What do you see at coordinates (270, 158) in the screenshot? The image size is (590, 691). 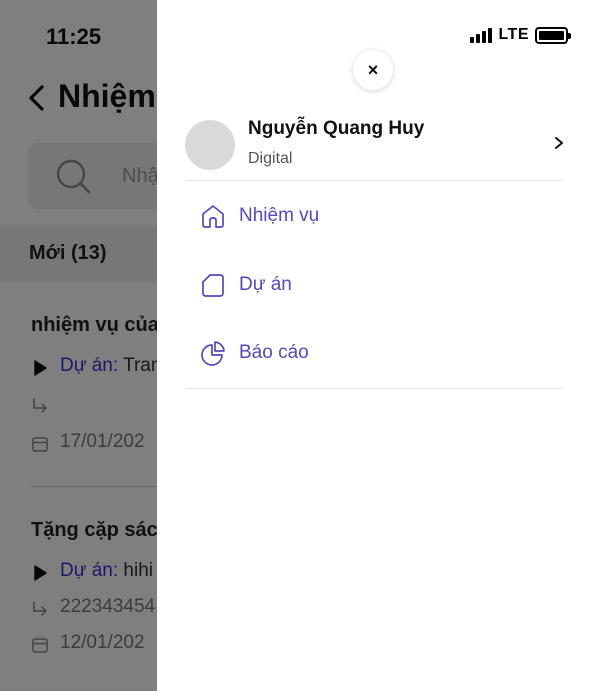 I see `user-department: Digital` at bounding box center [270, 158].